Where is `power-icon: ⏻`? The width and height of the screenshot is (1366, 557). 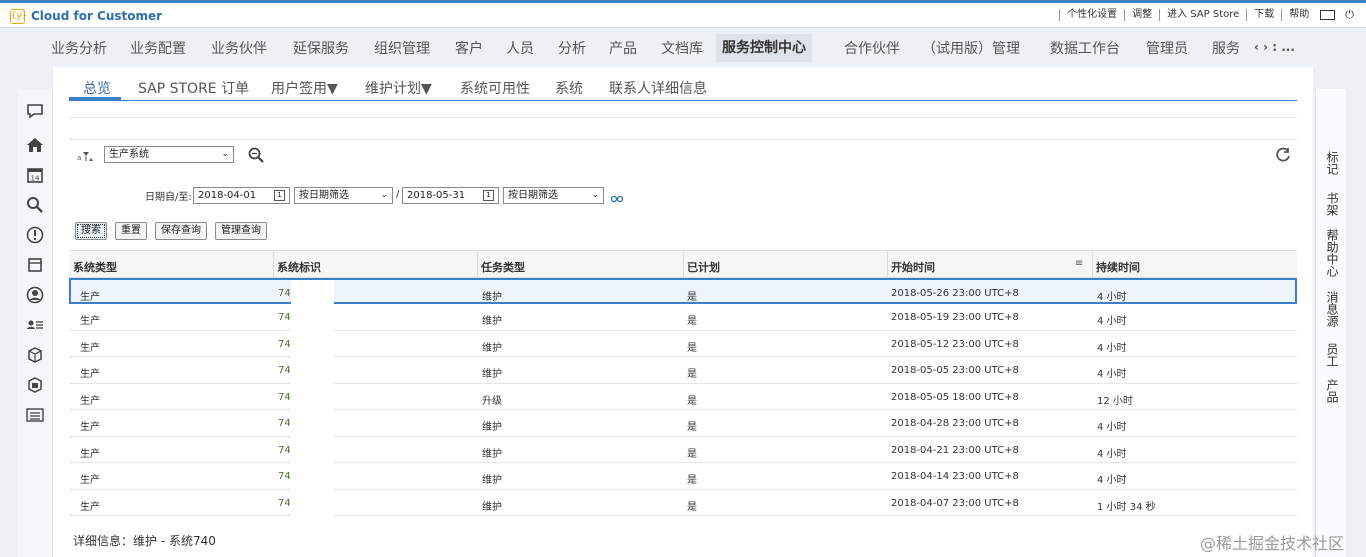 power-icon: ⏻ is located at coordinates (1349, 15).